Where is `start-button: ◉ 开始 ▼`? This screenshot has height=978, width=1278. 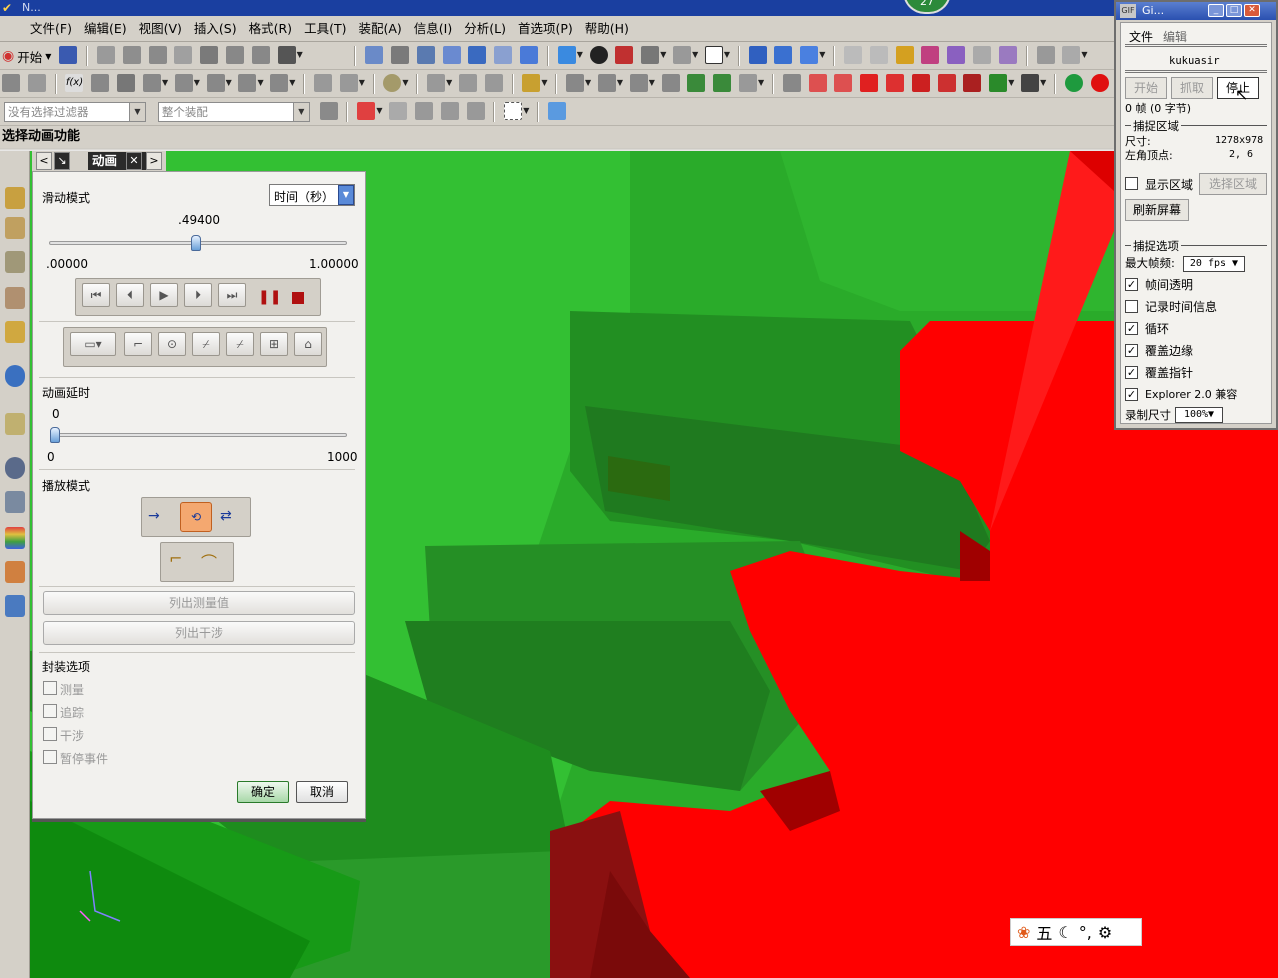
start-button: ◉ 开始 ▼ is located at coordinates (26, 56).